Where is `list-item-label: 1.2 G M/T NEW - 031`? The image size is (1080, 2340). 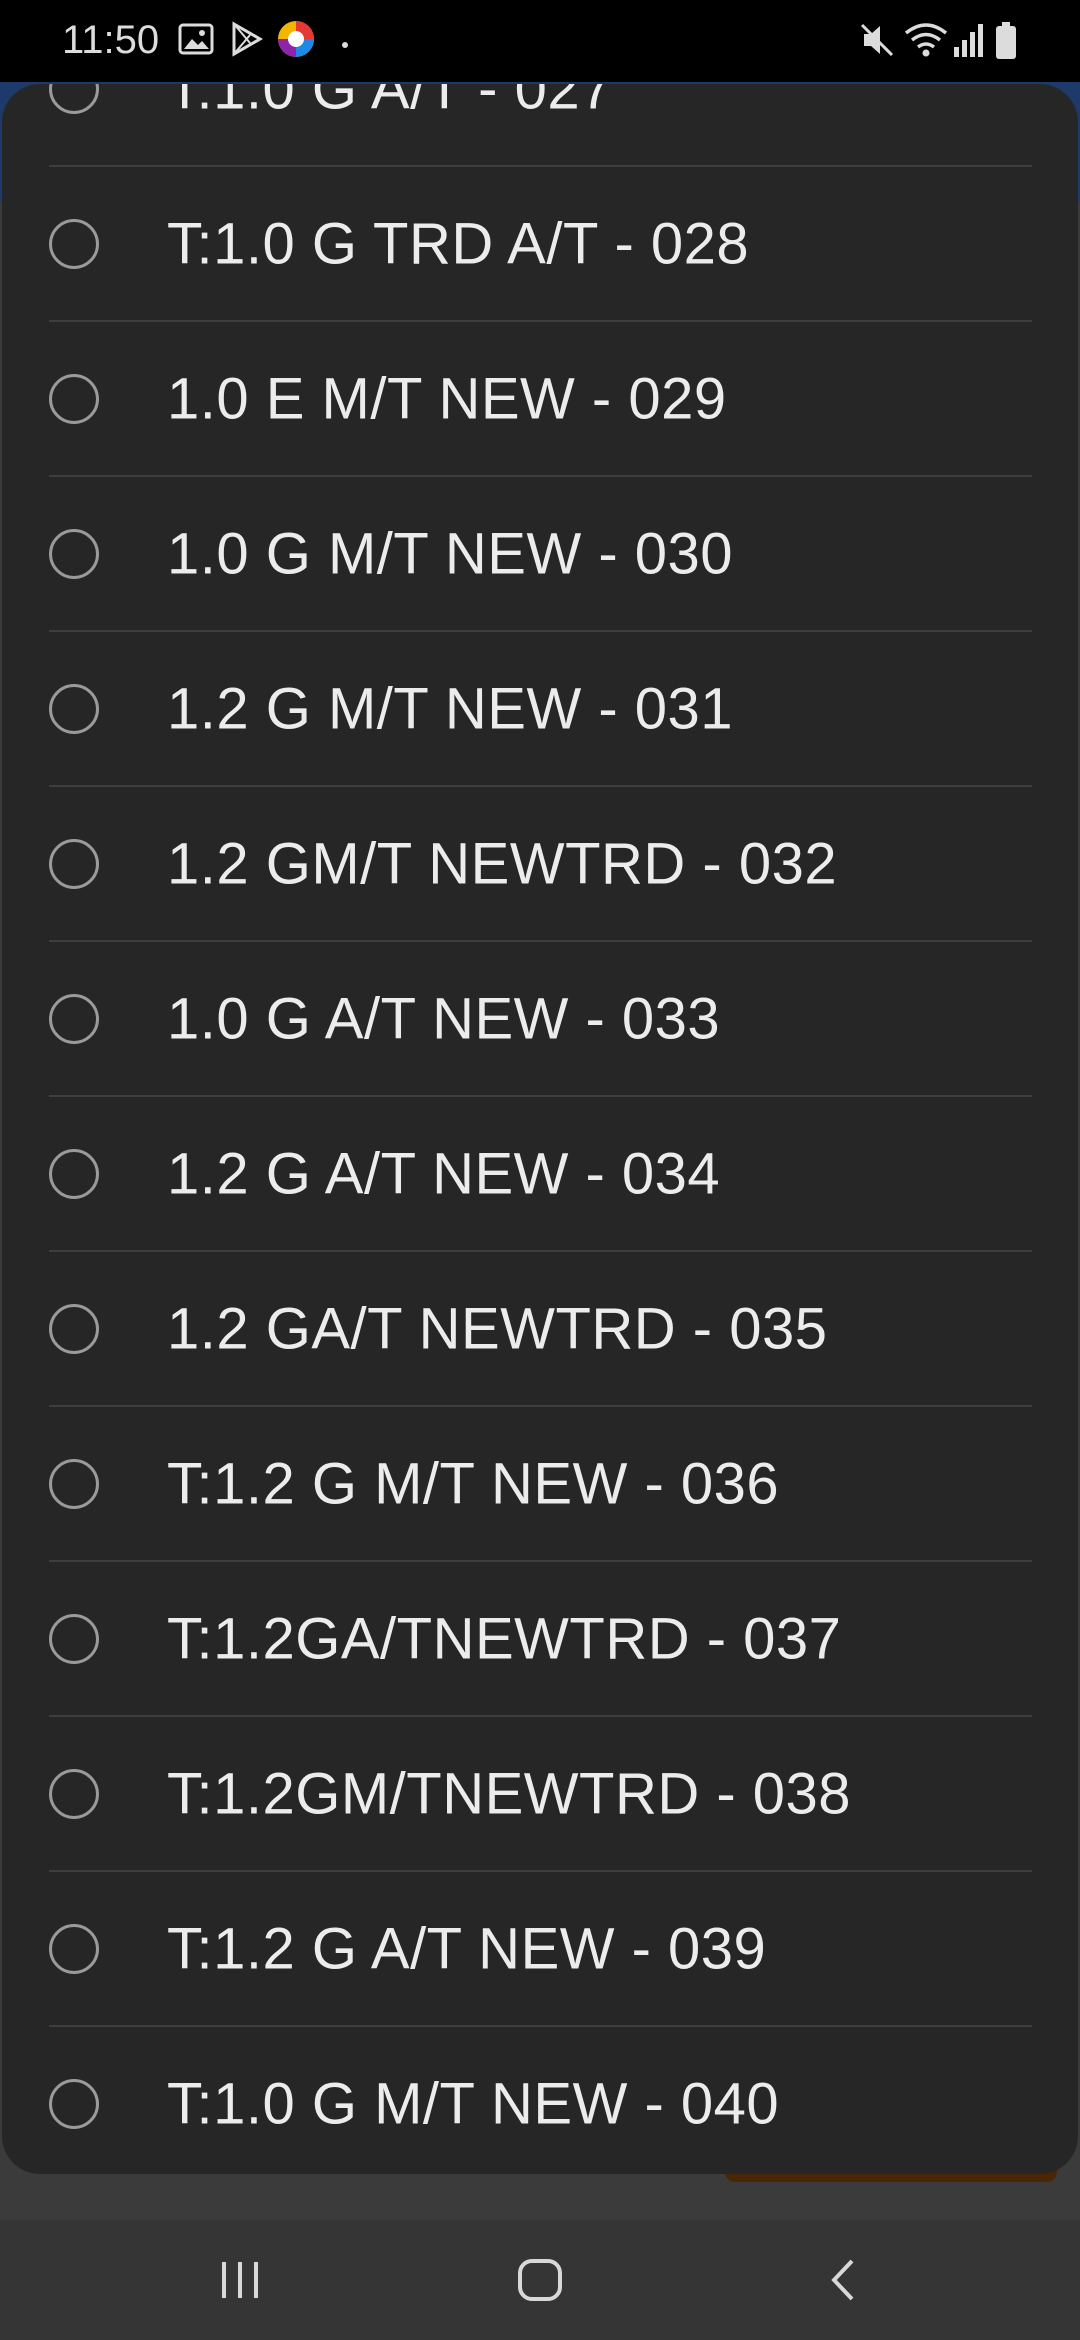 list-item-label: 1.2 G M/T NEW - 031 is located at coordinates (450, 708).